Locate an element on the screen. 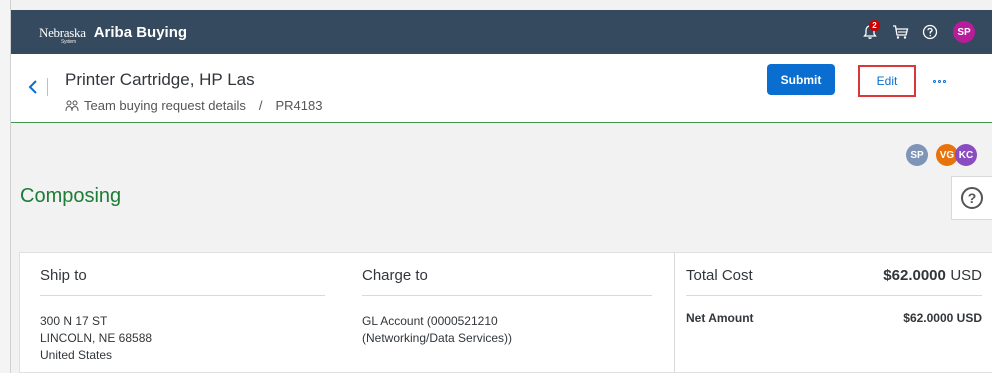 Image resolution: width=992 pixels, height=373 pixels. submit-button: Submit is located at coordinates (801, 79).